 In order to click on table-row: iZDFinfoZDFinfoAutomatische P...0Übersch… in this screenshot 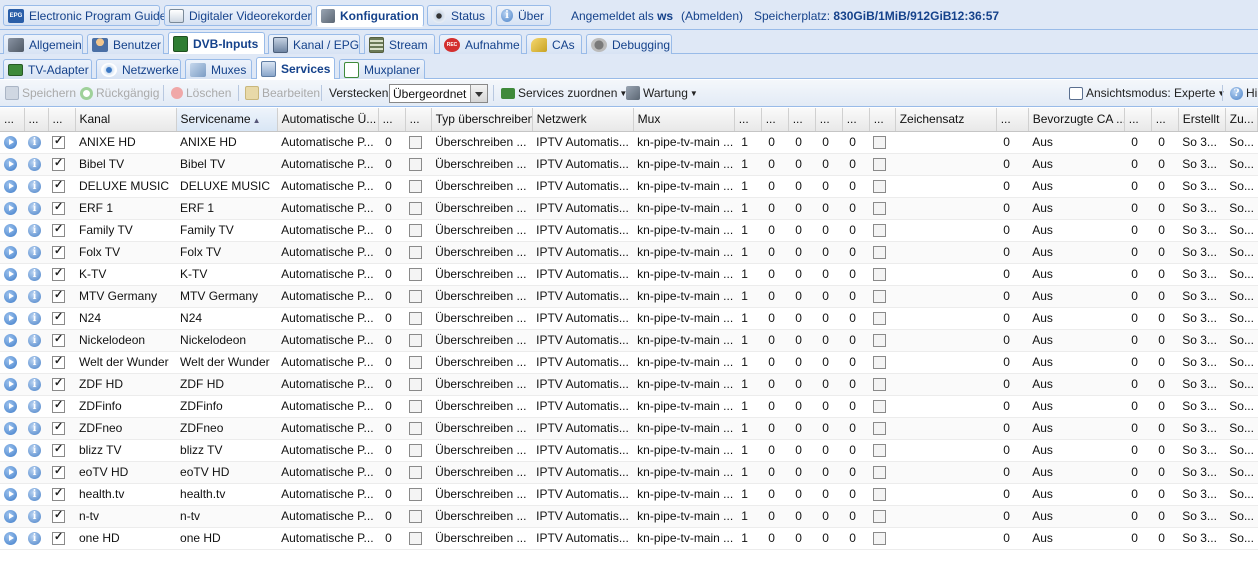, I will do `click(629, 406)`.